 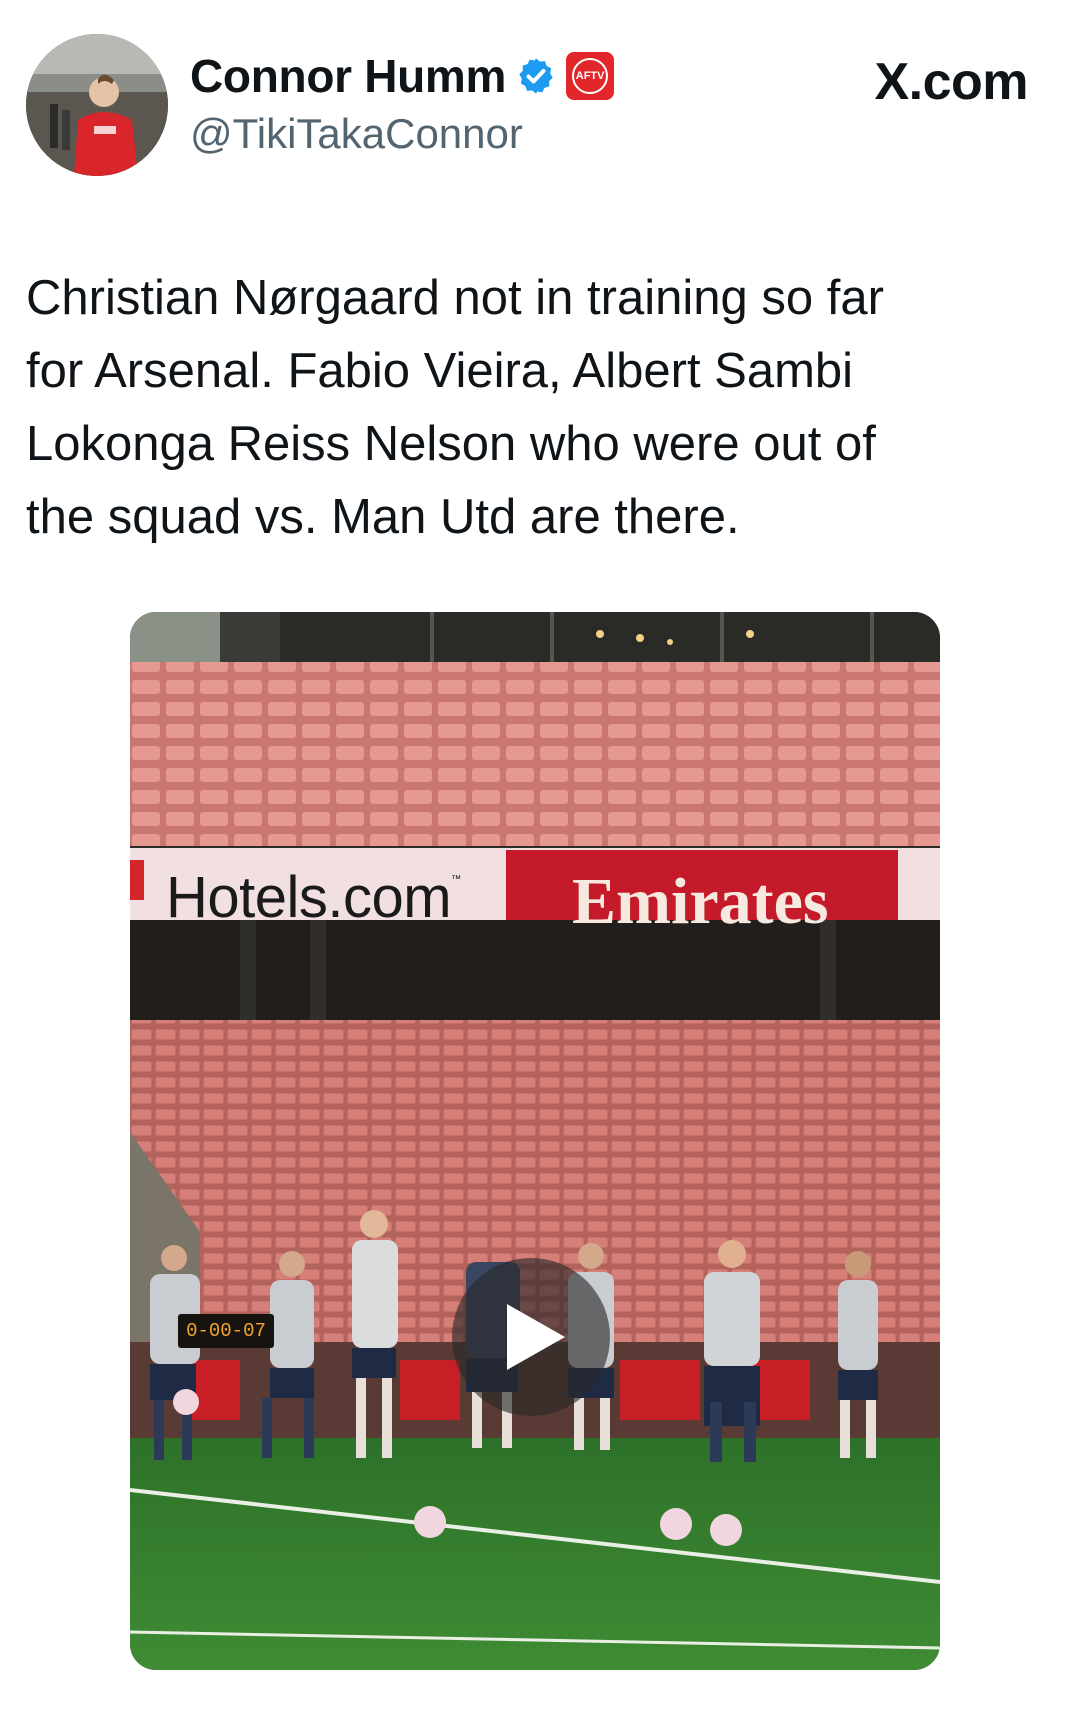 I want to click on author-name: Connor Humm, so click(x=348, y=76).